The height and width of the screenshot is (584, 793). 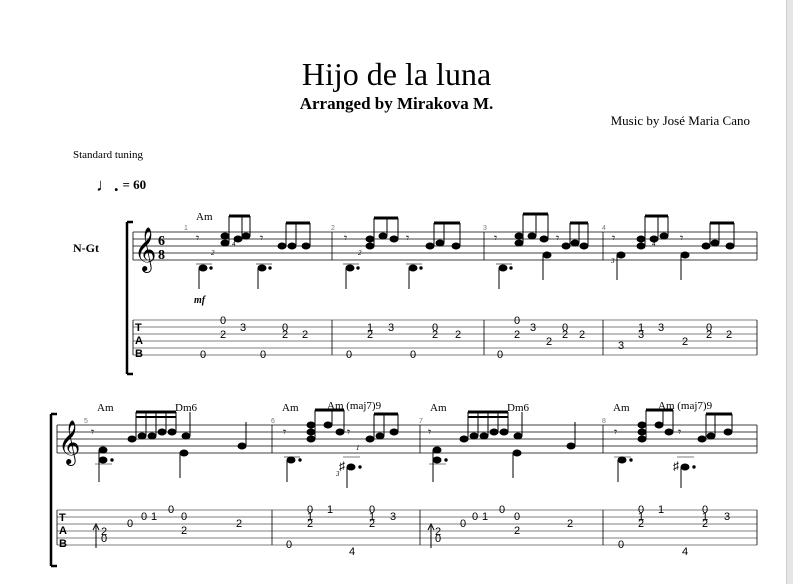 I want to click on time-sig-top: 6, so click(x=161, y=241).